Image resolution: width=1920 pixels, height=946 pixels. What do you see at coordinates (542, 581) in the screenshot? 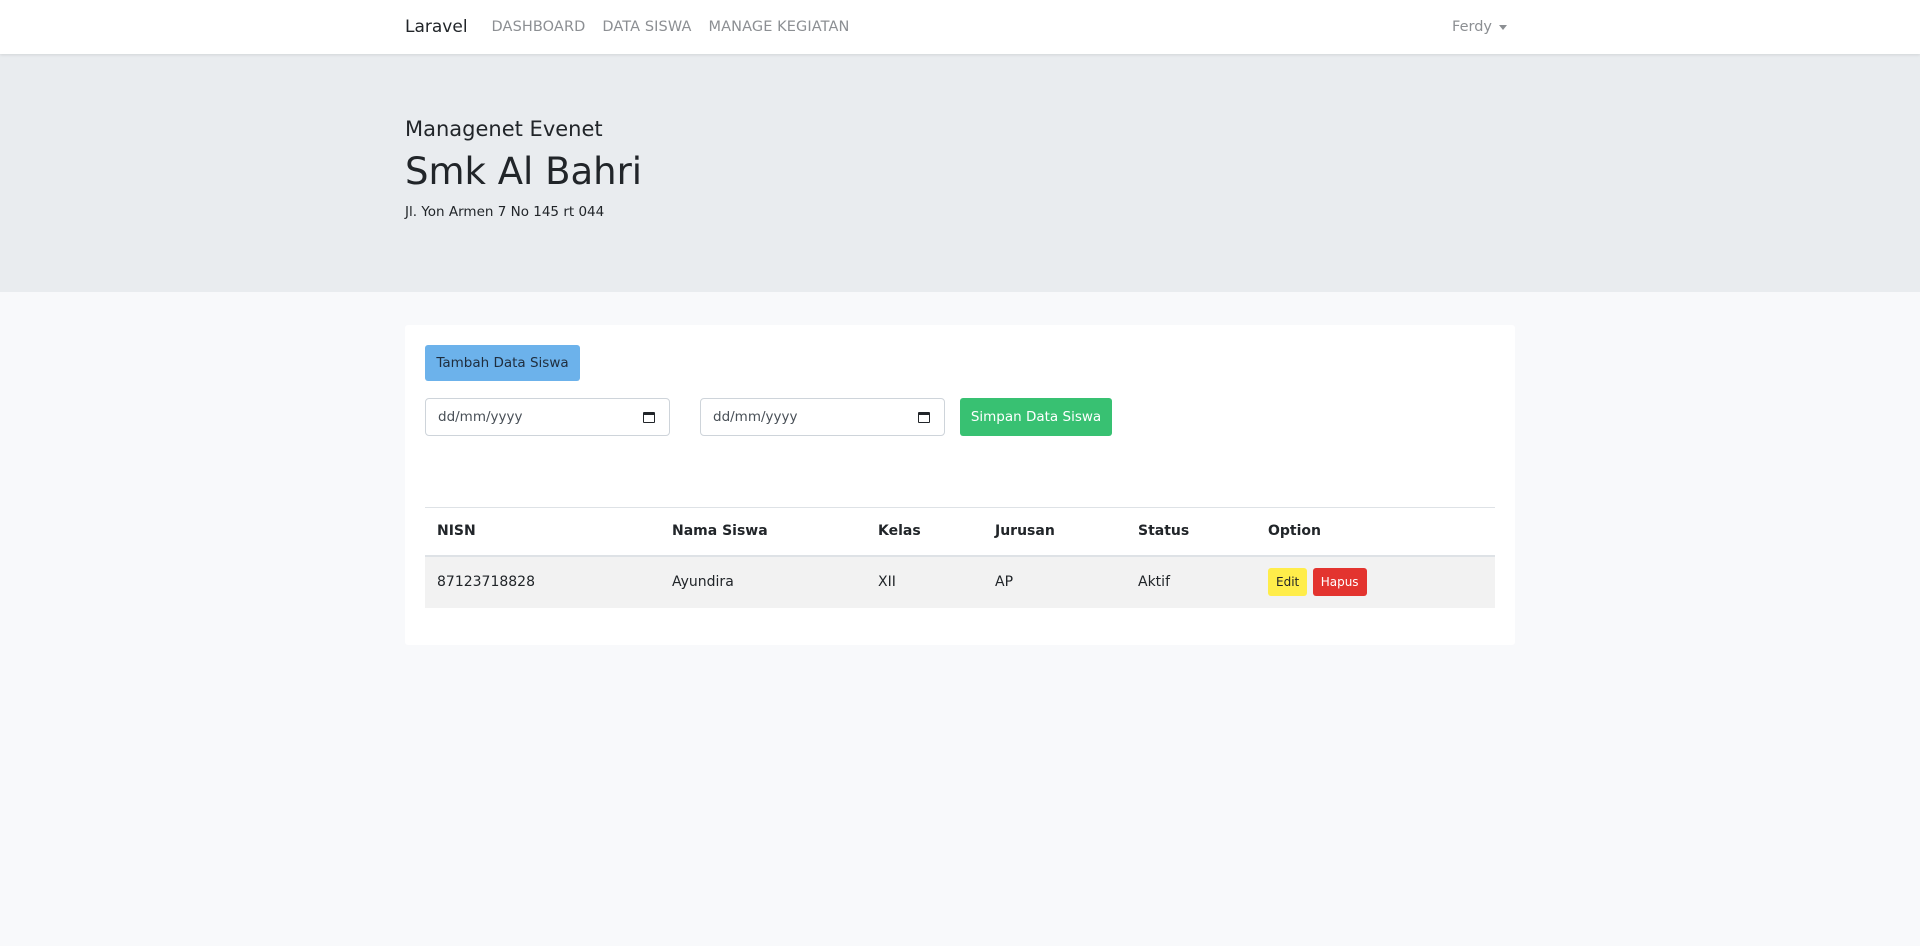
I see `cell-nisn: 87123718828` at bounding box center [542, 581].